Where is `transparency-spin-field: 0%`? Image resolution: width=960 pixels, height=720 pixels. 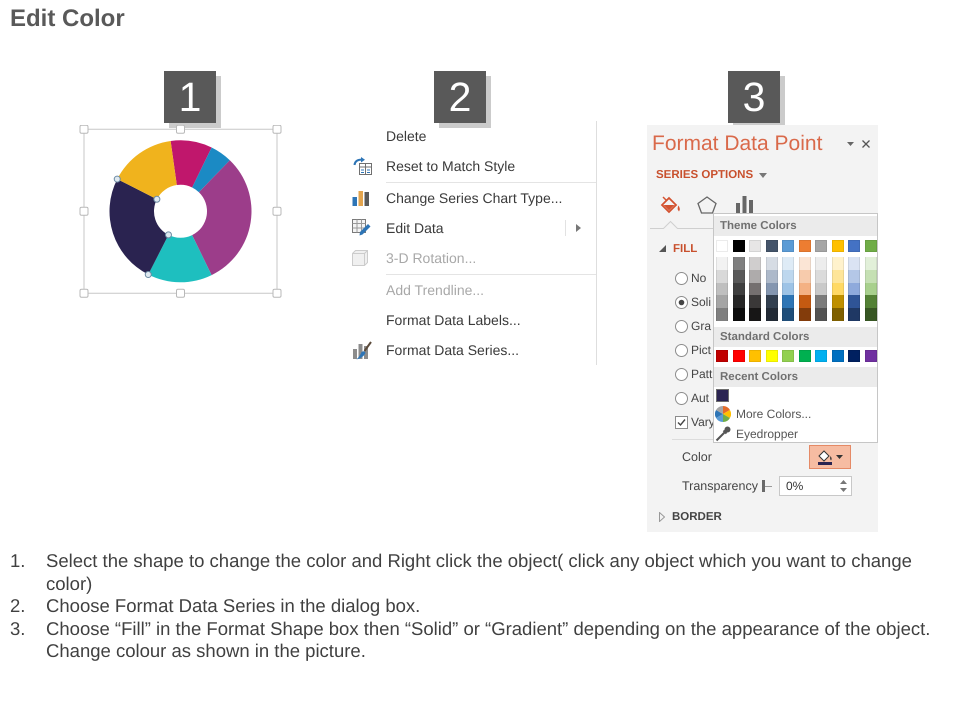
transparency-spin-field: 0% is located at coordinates (815, 486).